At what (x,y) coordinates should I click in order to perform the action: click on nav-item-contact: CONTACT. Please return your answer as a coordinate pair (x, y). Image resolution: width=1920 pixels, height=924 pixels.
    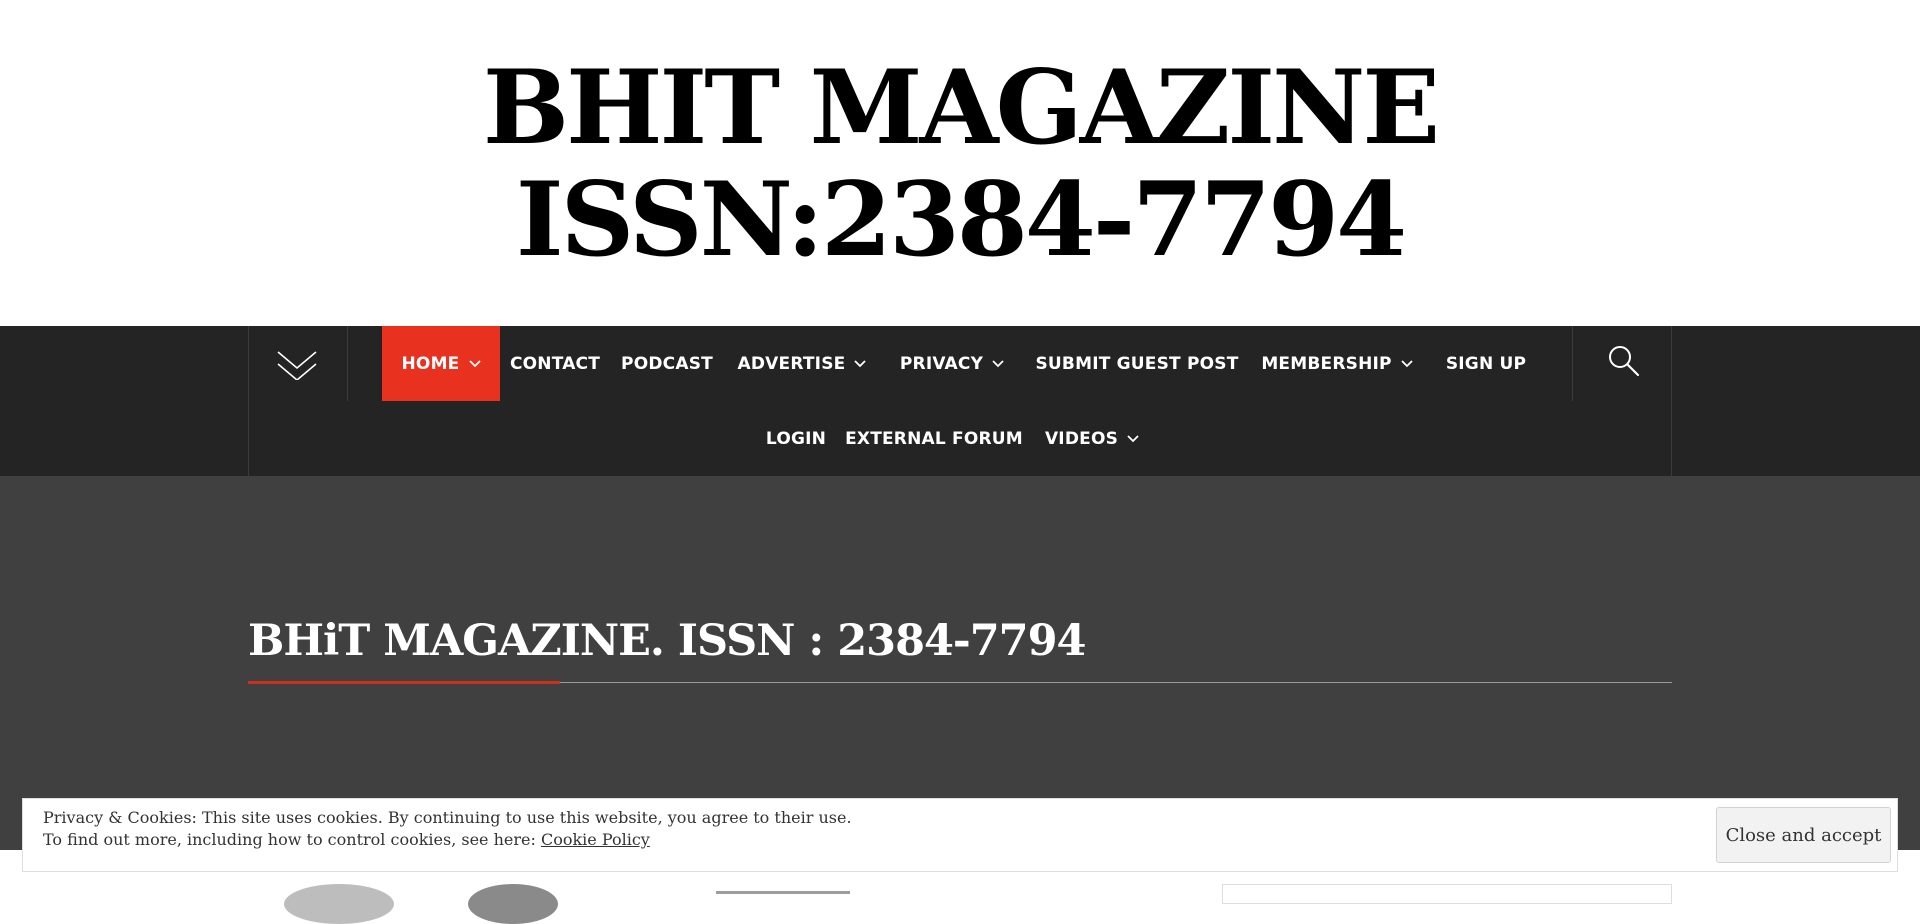
    Looking at the image, I should click on (555, 363).